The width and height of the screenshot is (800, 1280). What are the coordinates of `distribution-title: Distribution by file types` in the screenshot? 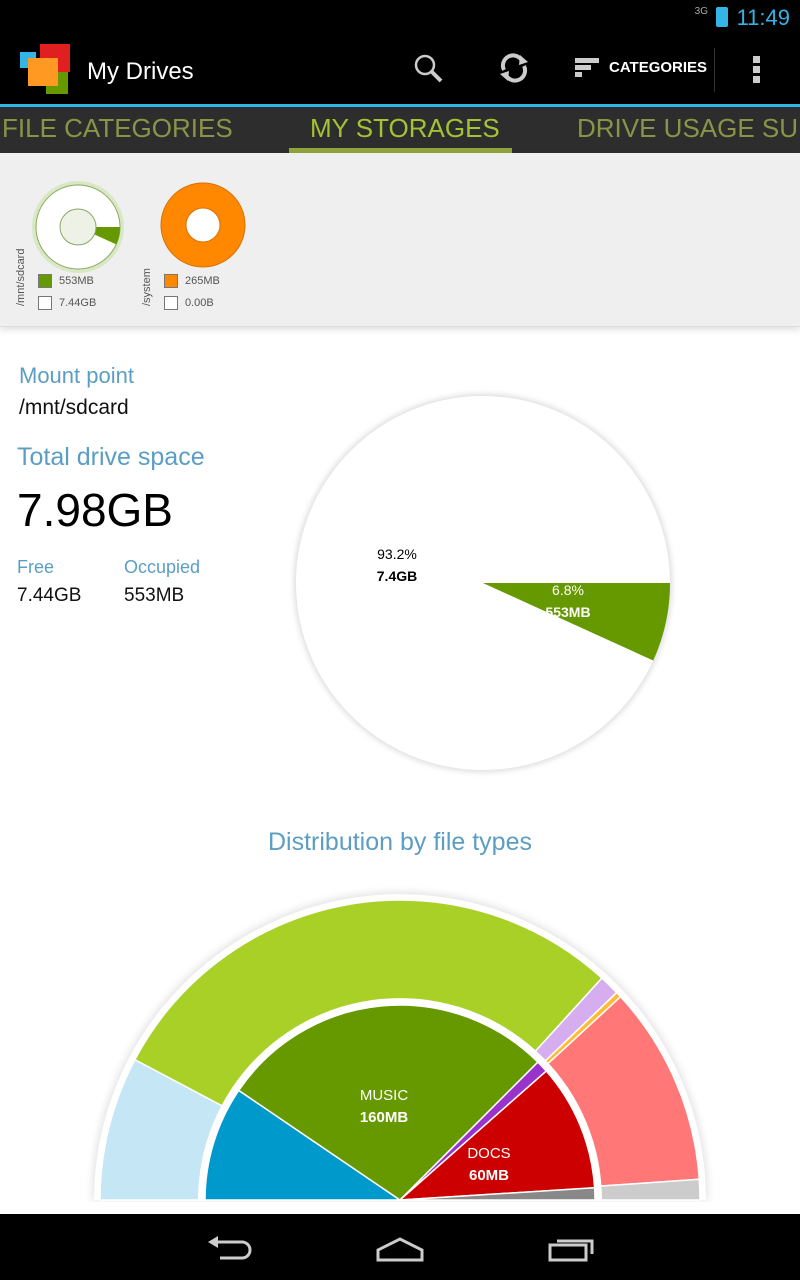 It's located at (399, 842).